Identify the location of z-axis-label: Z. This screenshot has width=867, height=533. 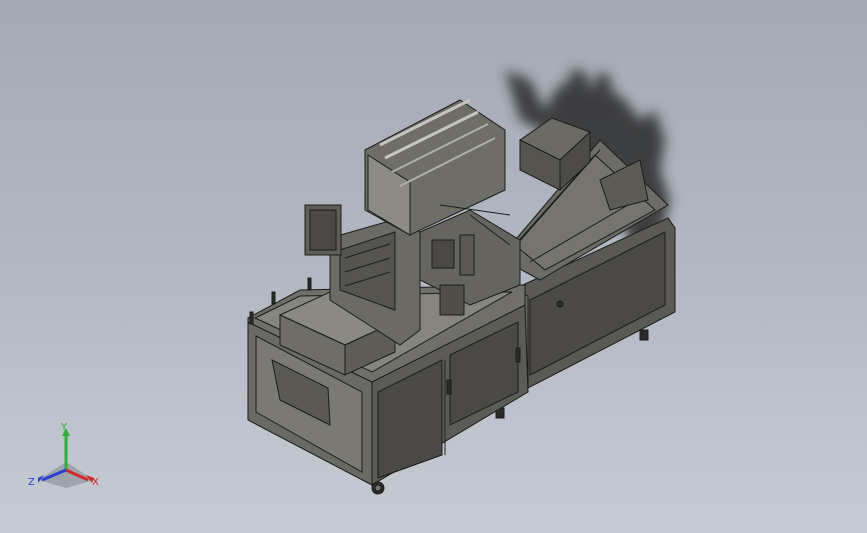
(31, 482).